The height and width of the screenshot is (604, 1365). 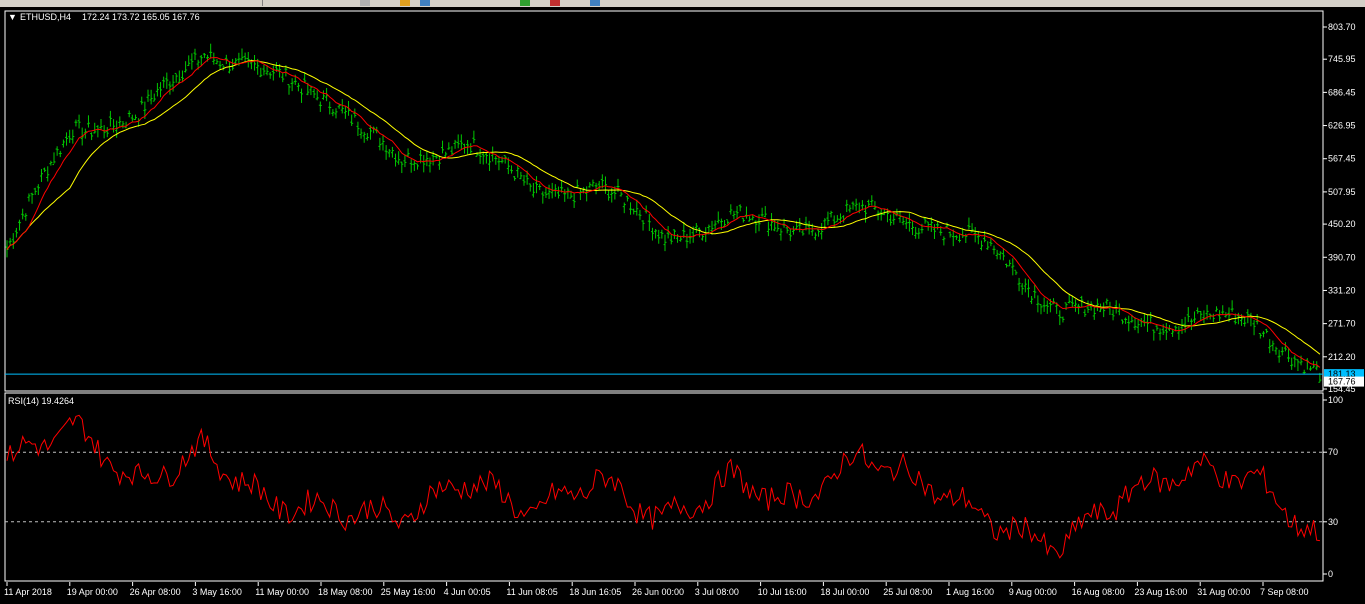 What do you see at coordinates (1330, 574) in the screenshot?
I see `rsi-tick-label: 0` at bounding box center [1330, 574].